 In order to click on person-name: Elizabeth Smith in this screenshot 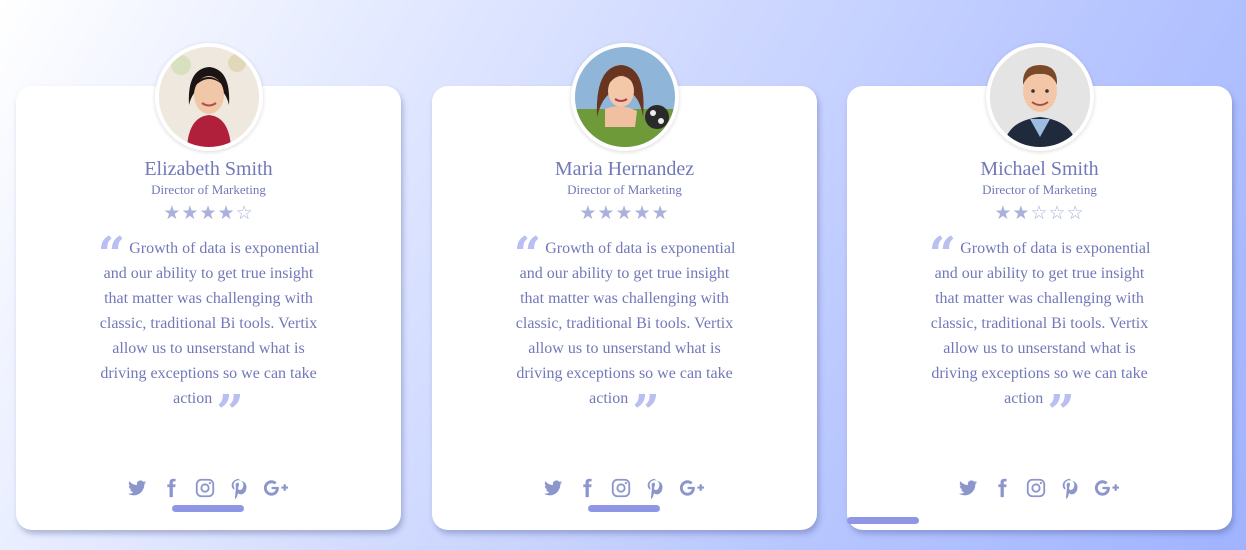, I will do `click(208, 169)`.